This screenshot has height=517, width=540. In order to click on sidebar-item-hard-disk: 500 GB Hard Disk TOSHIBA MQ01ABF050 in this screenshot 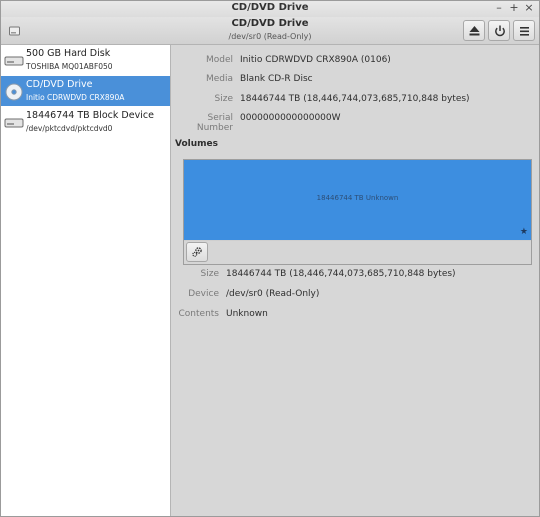, I will do `click(85, 60)`.